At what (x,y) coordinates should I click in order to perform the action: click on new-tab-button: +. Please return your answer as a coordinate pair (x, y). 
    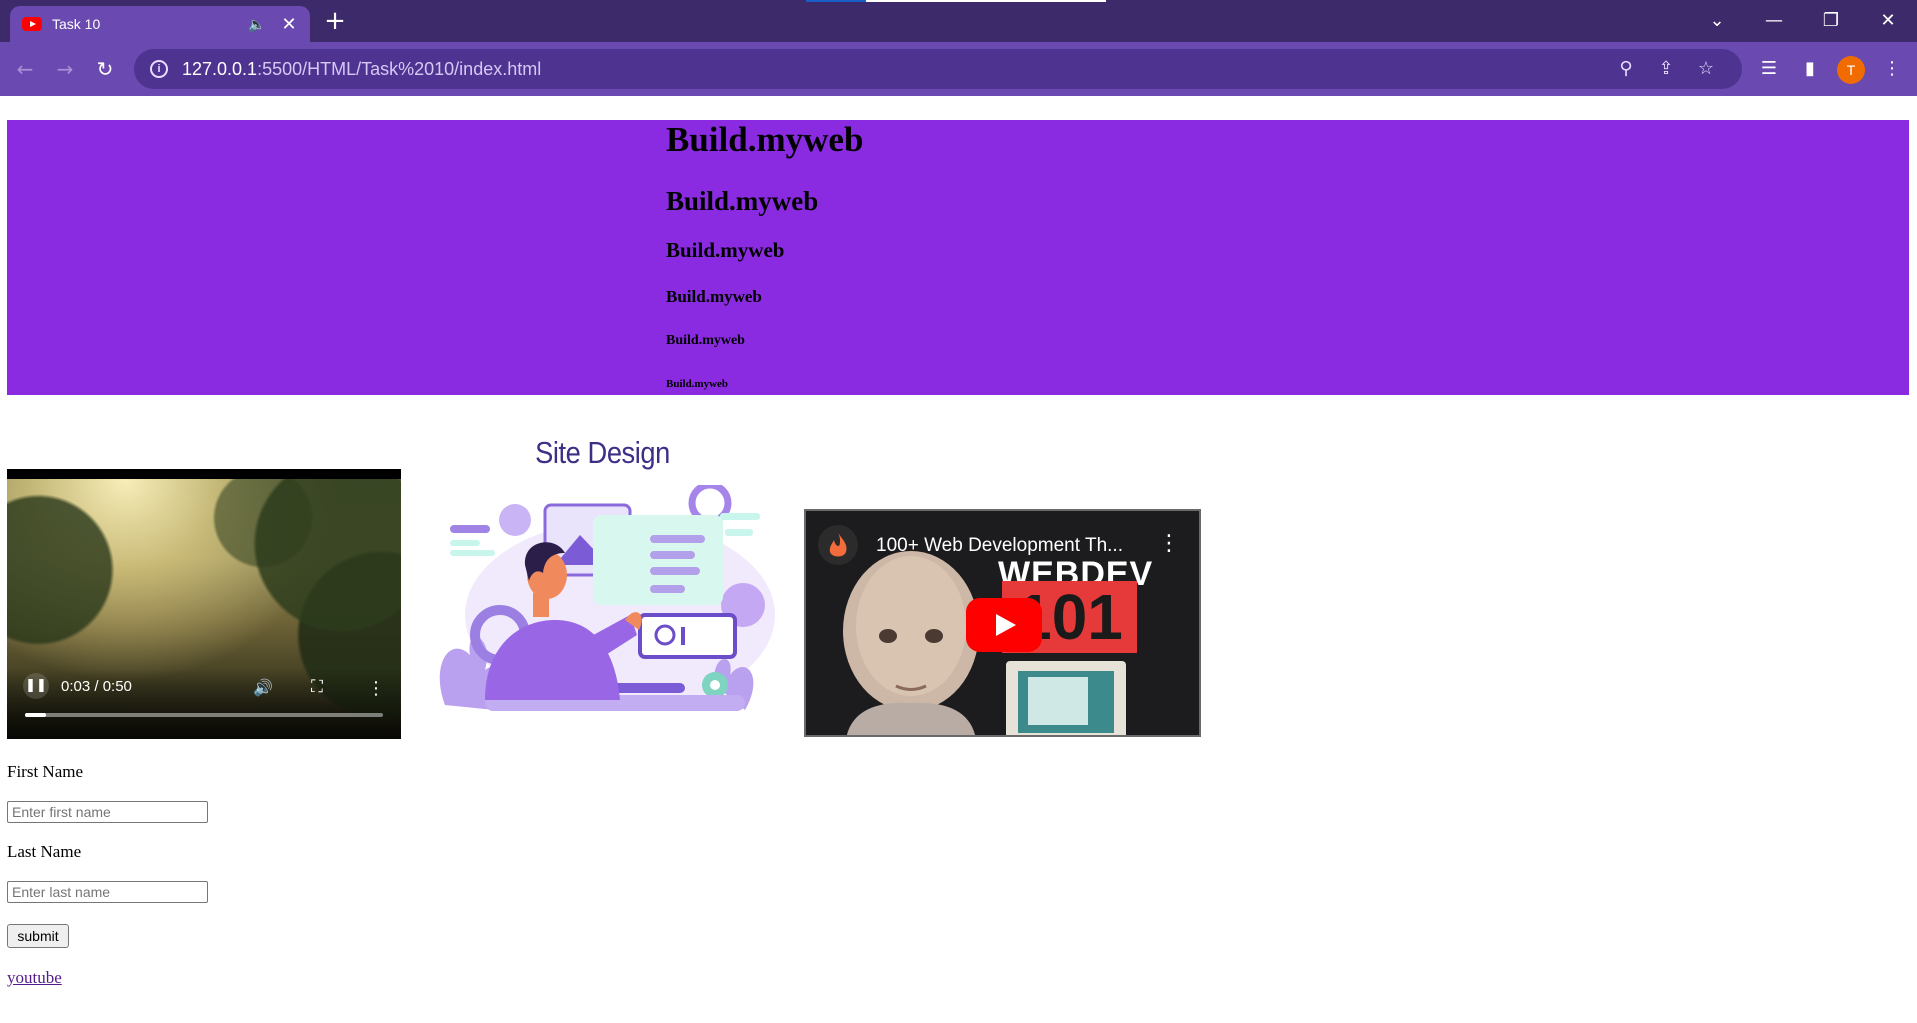
    Looking at the image, I should click on (335, 21).